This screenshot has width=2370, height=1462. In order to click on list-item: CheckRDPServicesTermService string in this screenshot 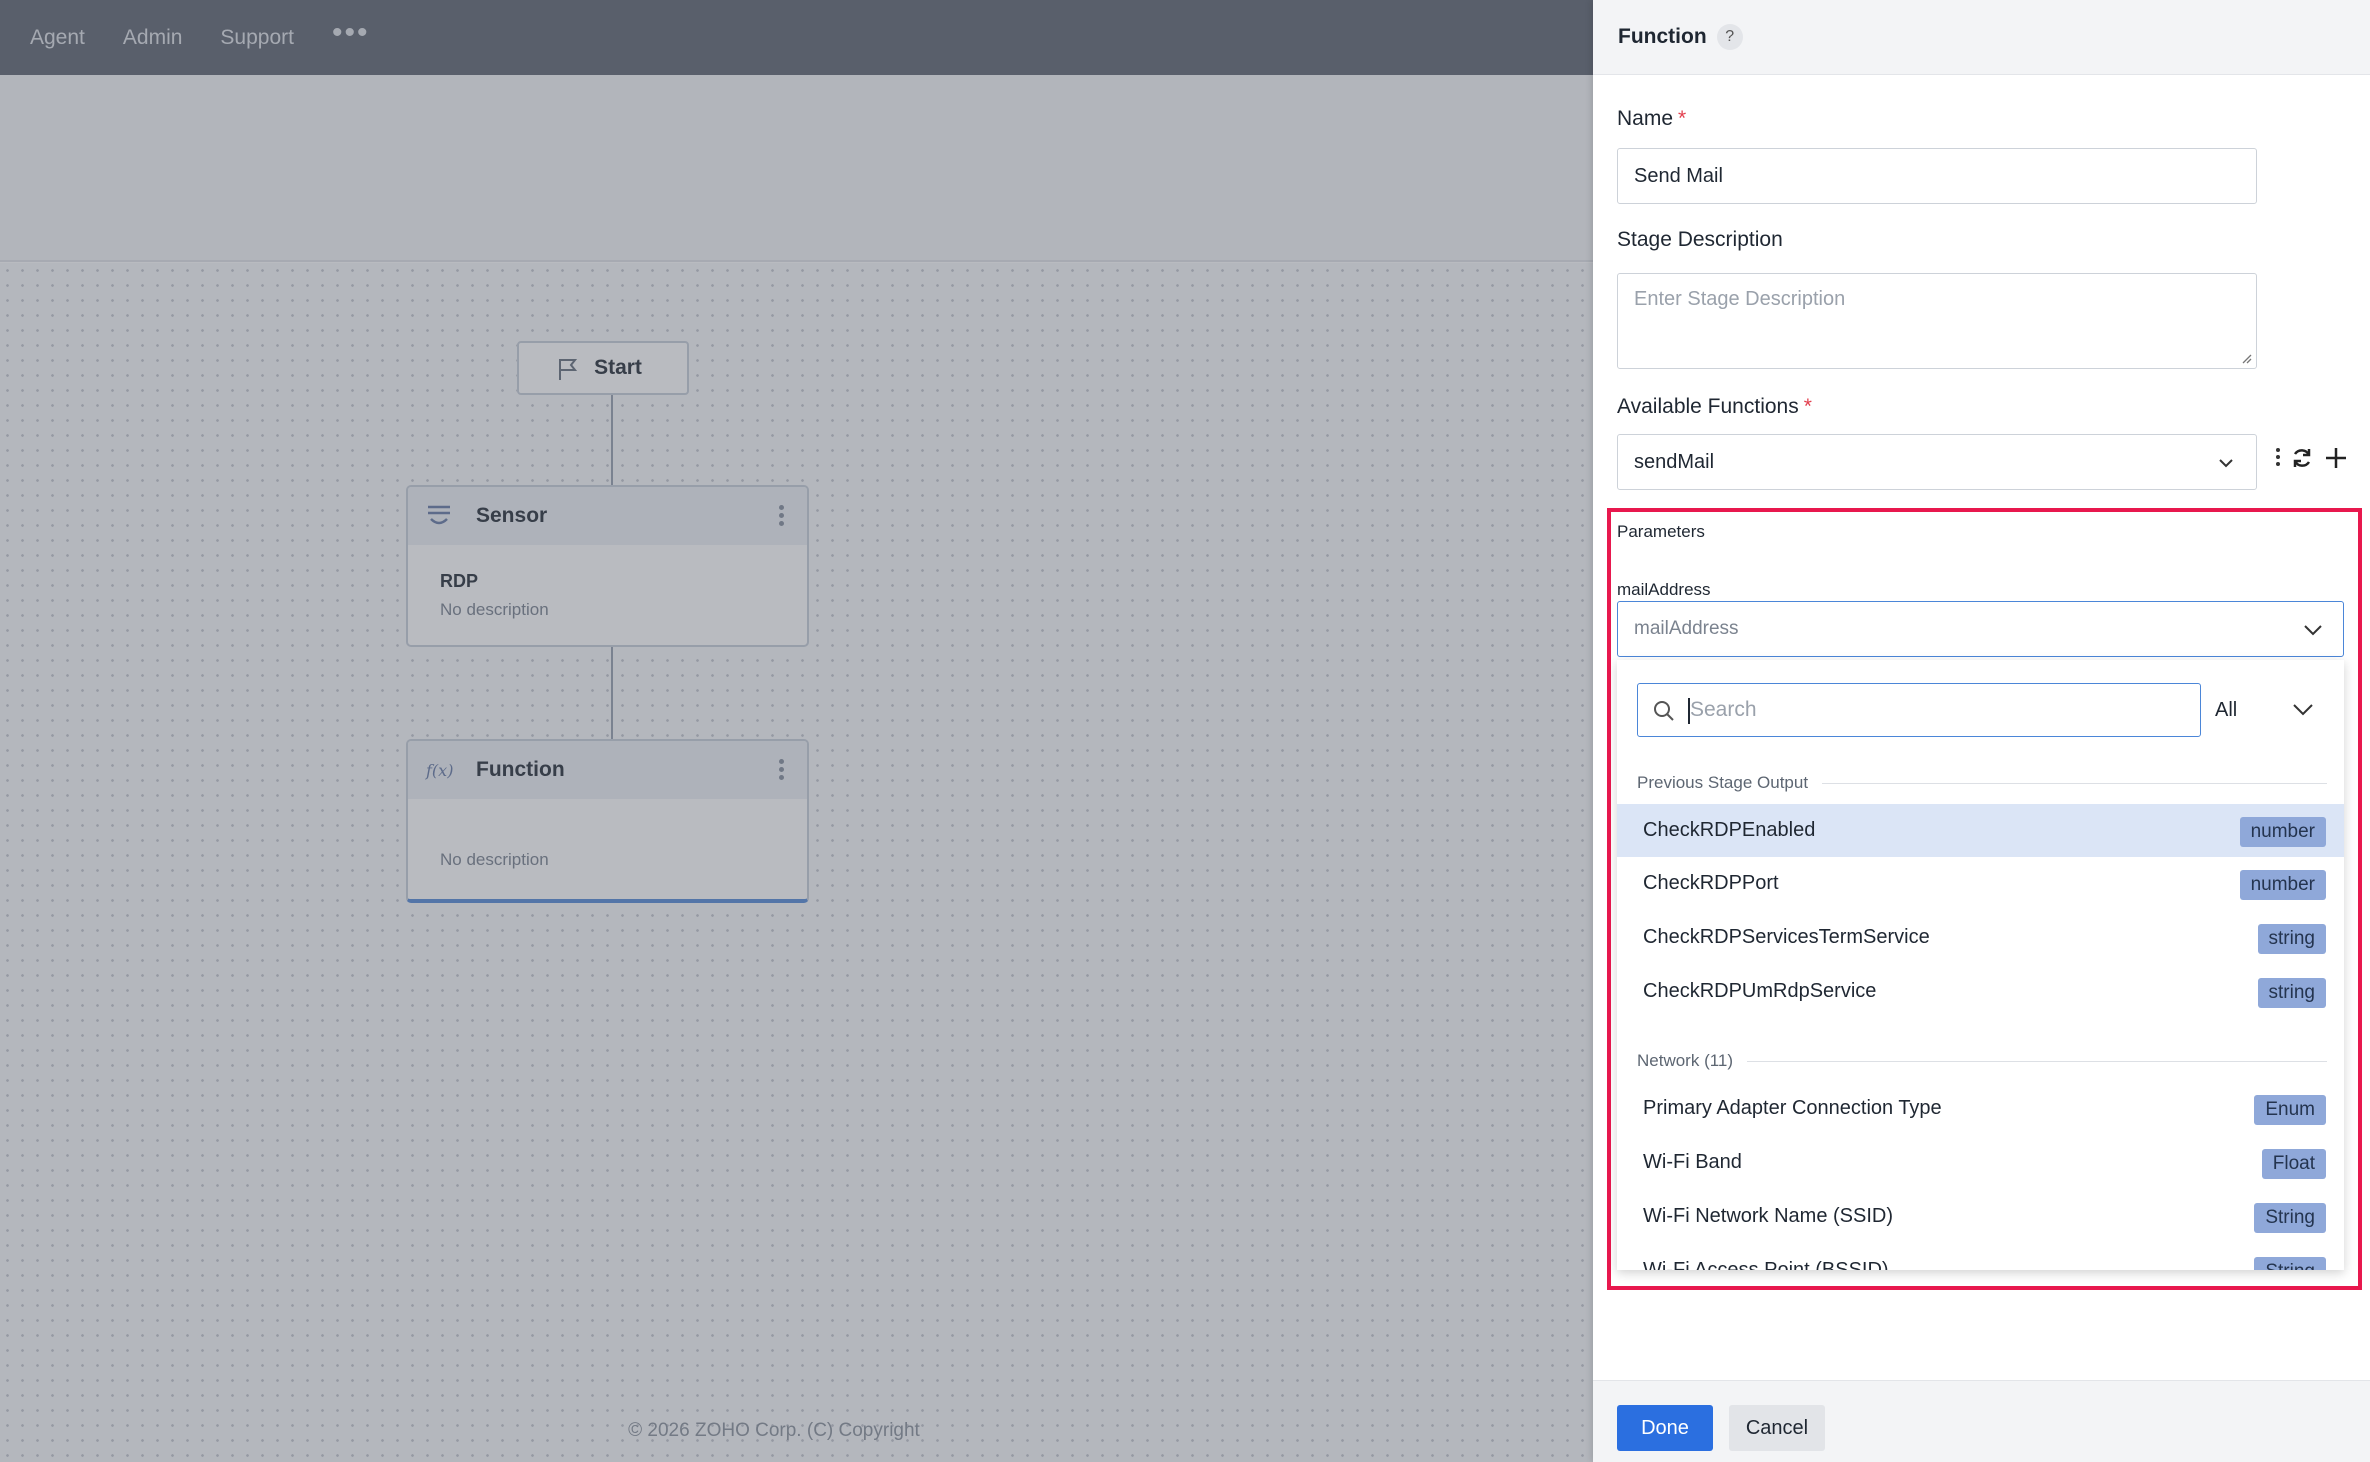, I will do `click(1980, 937)`.